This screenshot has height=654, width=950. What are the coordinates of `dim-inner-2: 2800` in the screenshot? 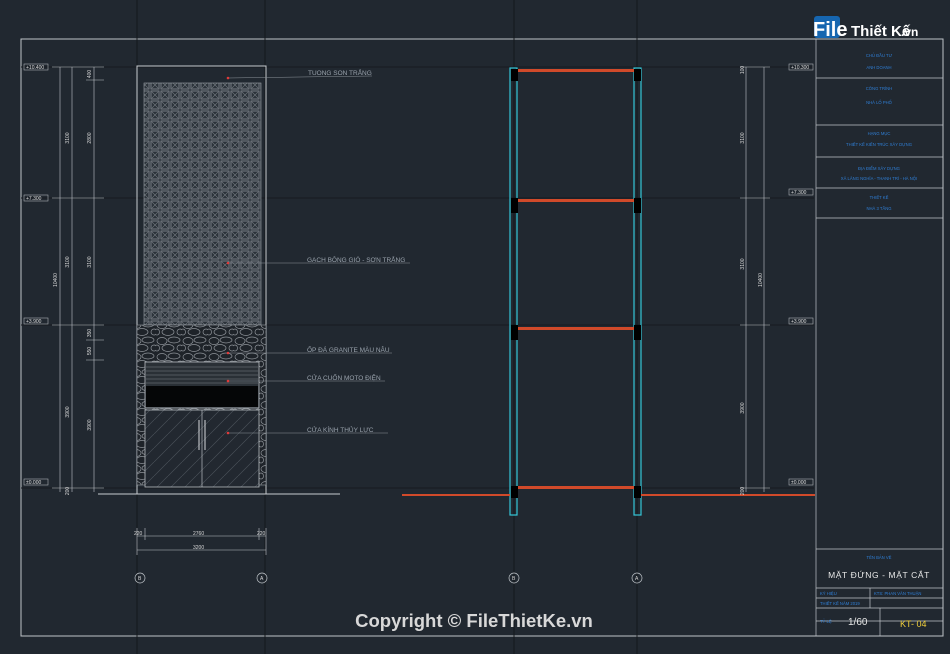 It's located at (90, 137).